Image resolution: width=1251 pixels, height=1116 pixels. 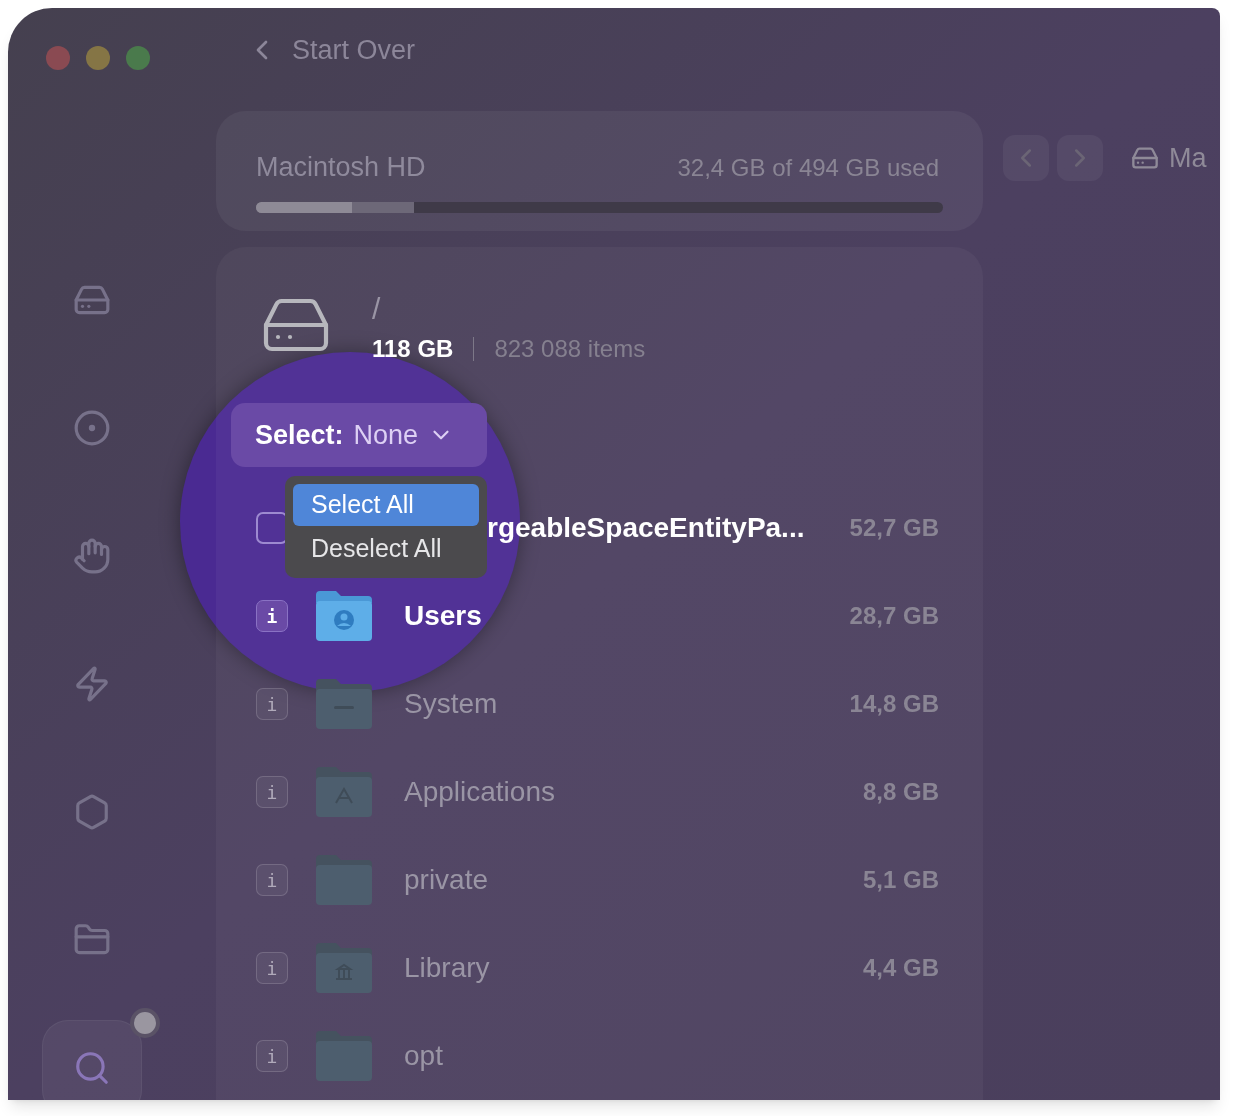 I want to click on checkbox, so click(x=272, y=528).